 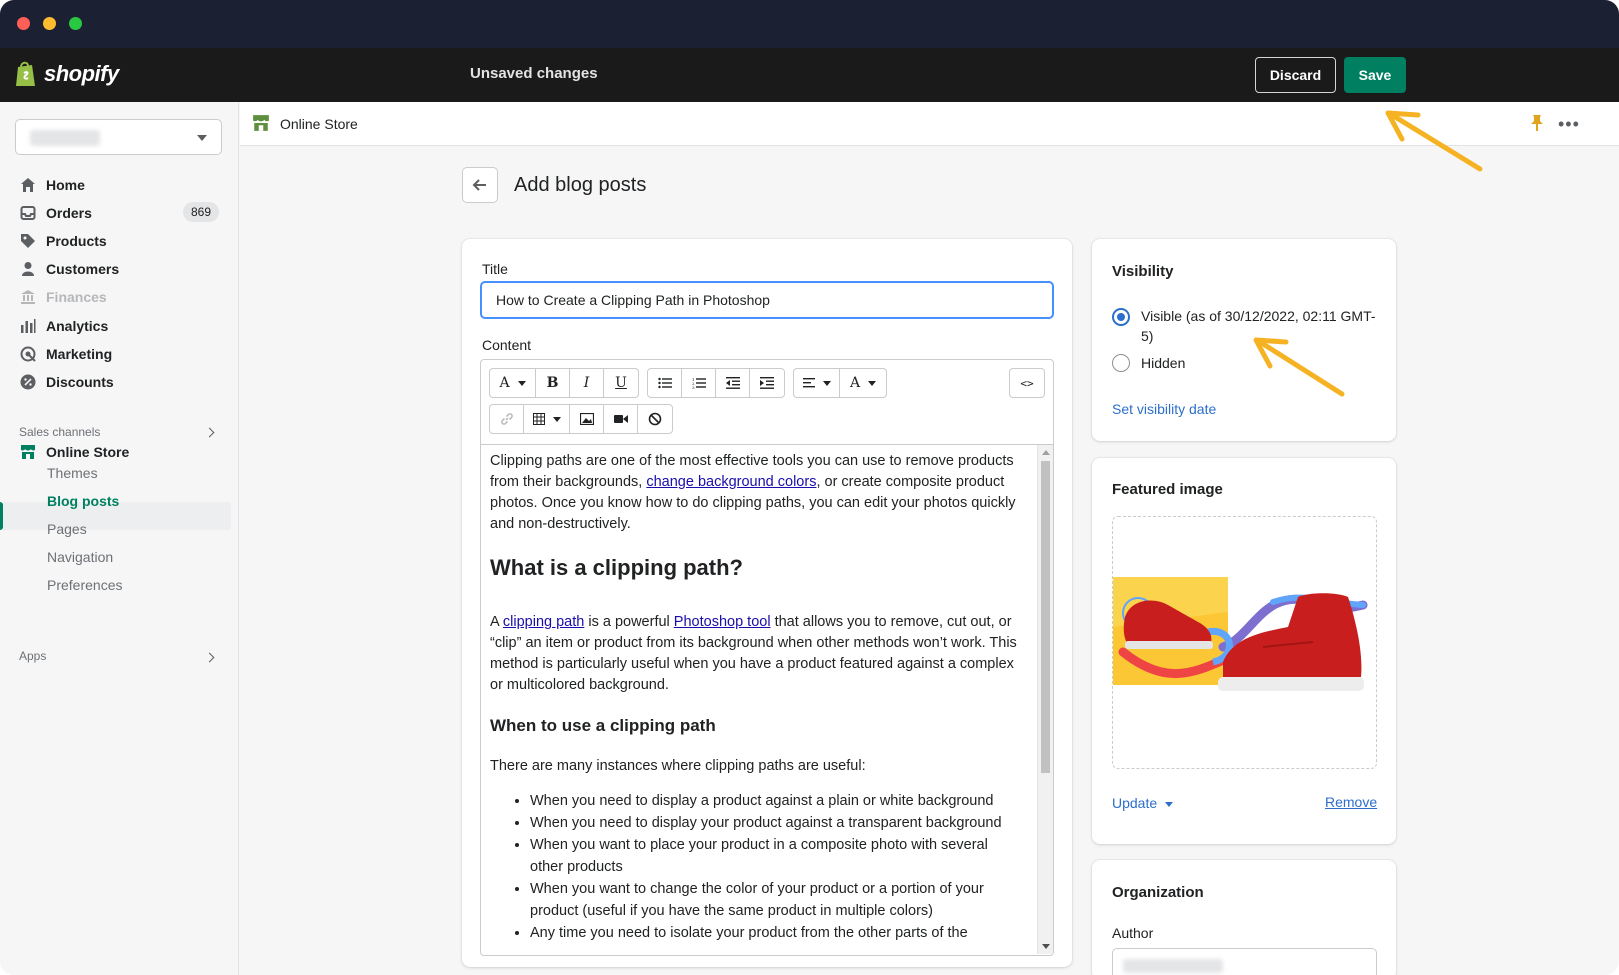 I want to click on hidden-label: Hidden, so click(x=1163, y=363).